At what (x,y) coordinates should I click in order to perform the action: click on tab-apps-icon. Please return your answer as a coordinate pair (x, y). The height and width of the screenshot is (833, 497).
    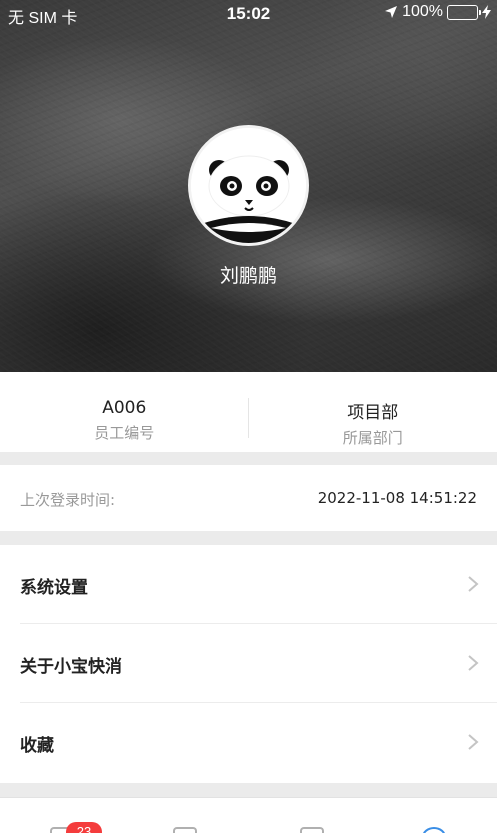
    Looking at the image, I should click on (185, 830).